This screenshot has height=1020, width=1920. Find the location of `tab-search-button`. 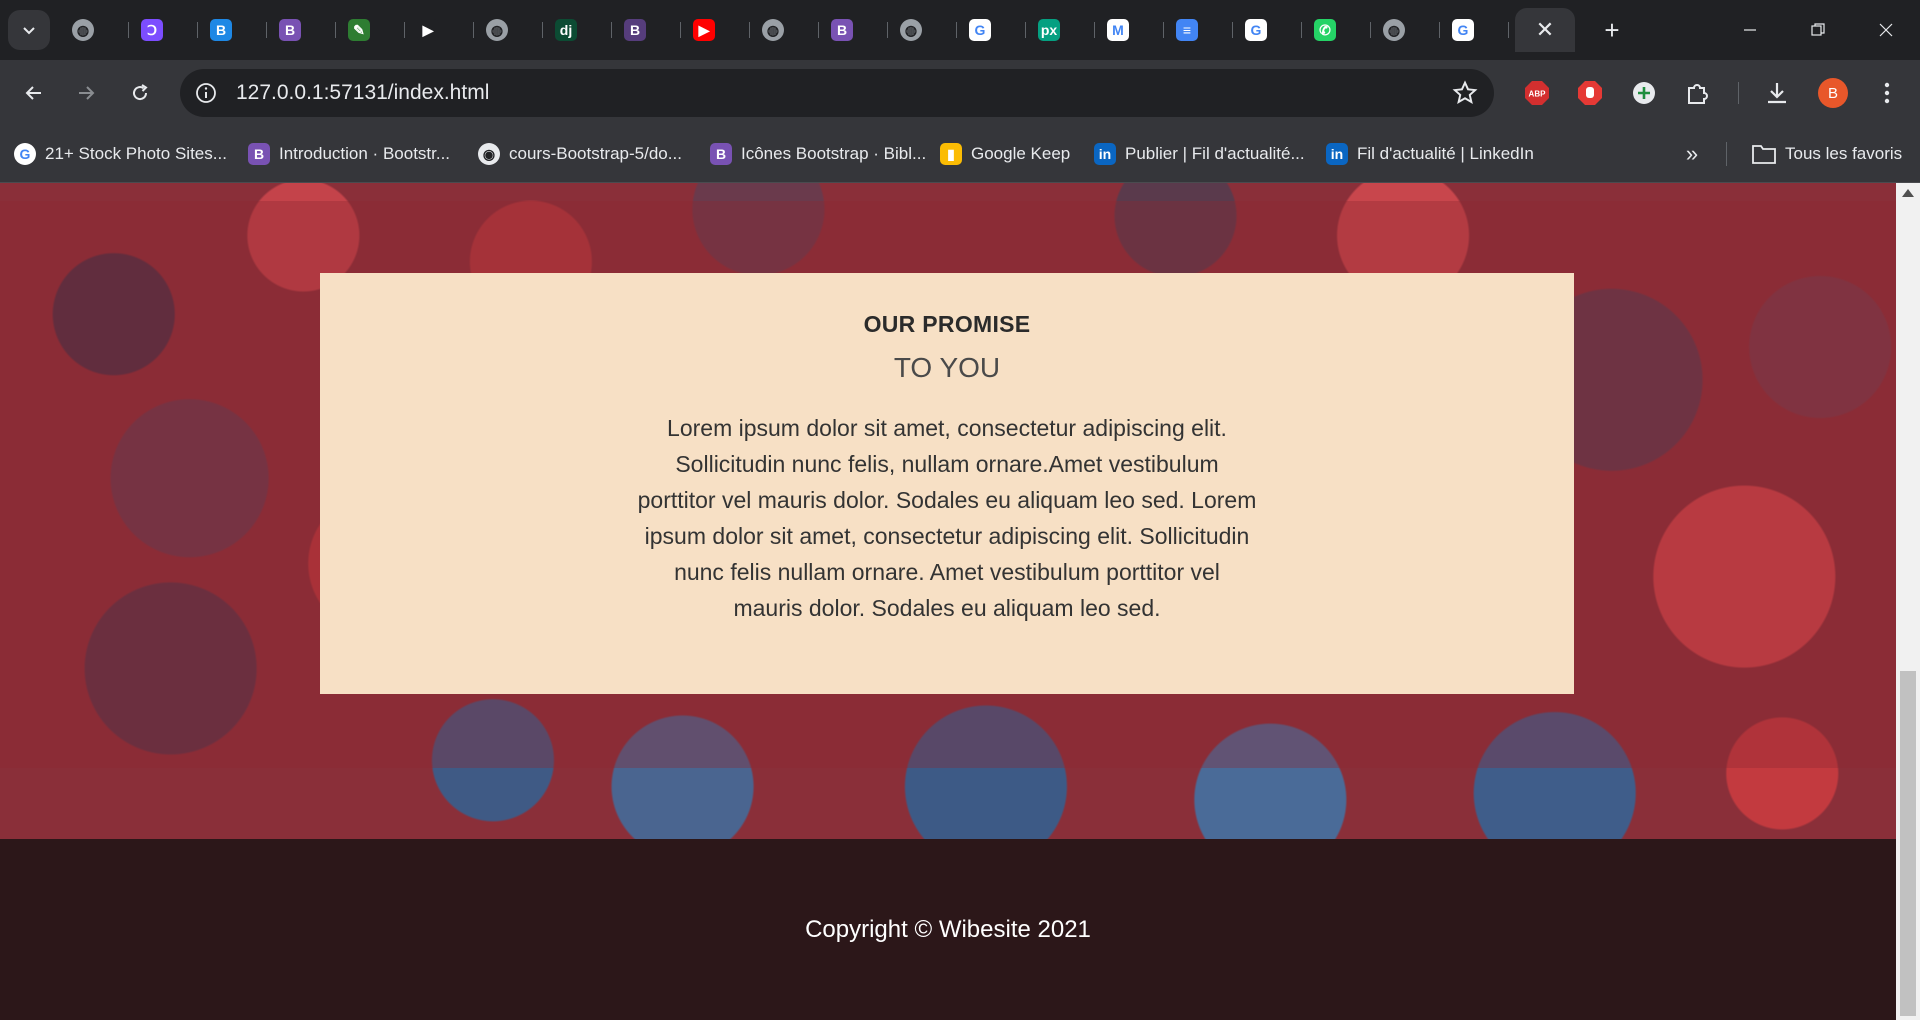

tab-search-button is located at coordinates (29, 30).